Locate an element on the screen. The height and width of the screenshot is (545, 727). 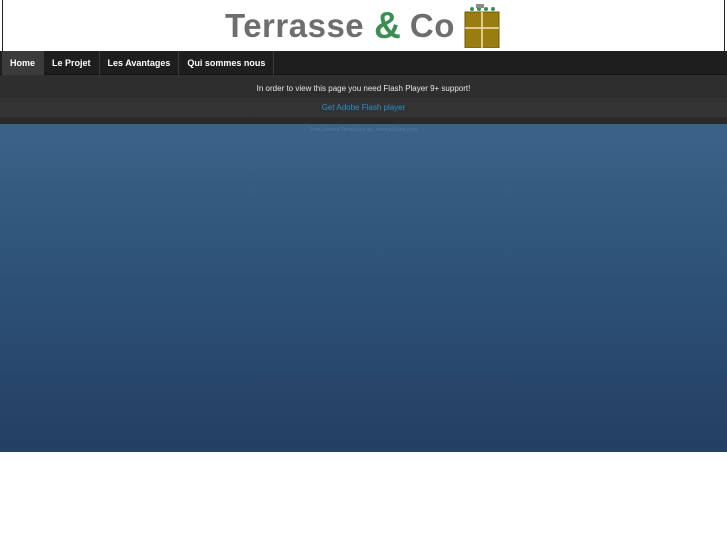
nav-item-les-avantages: Les Avantages is located at coordinates (140, 63).